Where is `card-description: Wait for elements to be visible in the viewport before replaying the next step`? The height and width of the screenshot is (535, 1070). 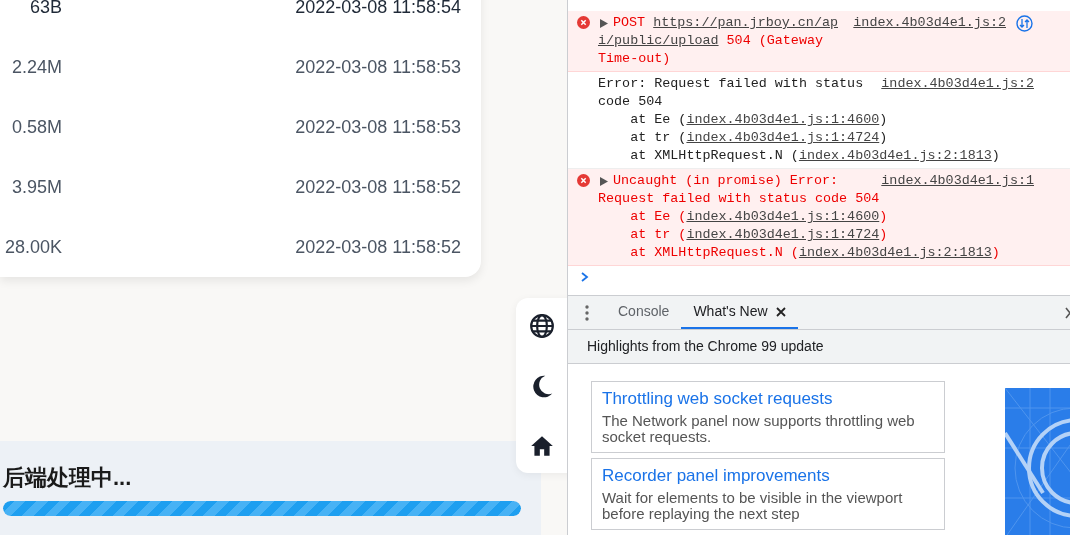 card-description: Wait for elements to be visible in the viewport before replaying the next step is located at coordinates (753, 506).